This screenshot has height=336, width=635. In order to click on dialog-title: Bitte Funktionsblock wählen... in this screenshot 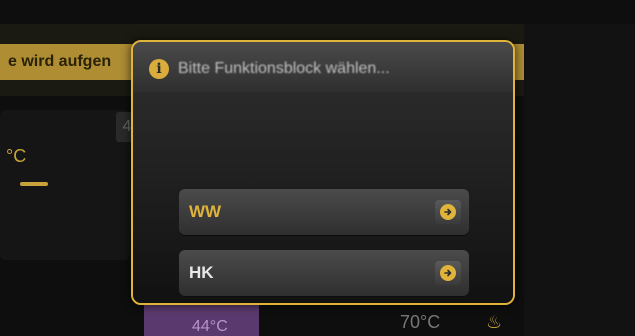, I will do `click(284, 68)`.